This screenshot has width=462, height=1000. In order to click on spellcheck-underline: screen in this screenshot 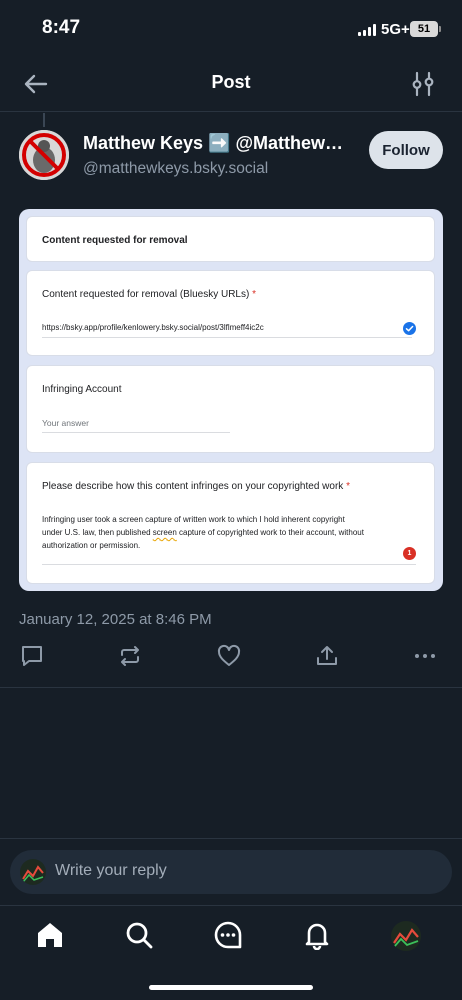, I will do `click(164, 532)`.